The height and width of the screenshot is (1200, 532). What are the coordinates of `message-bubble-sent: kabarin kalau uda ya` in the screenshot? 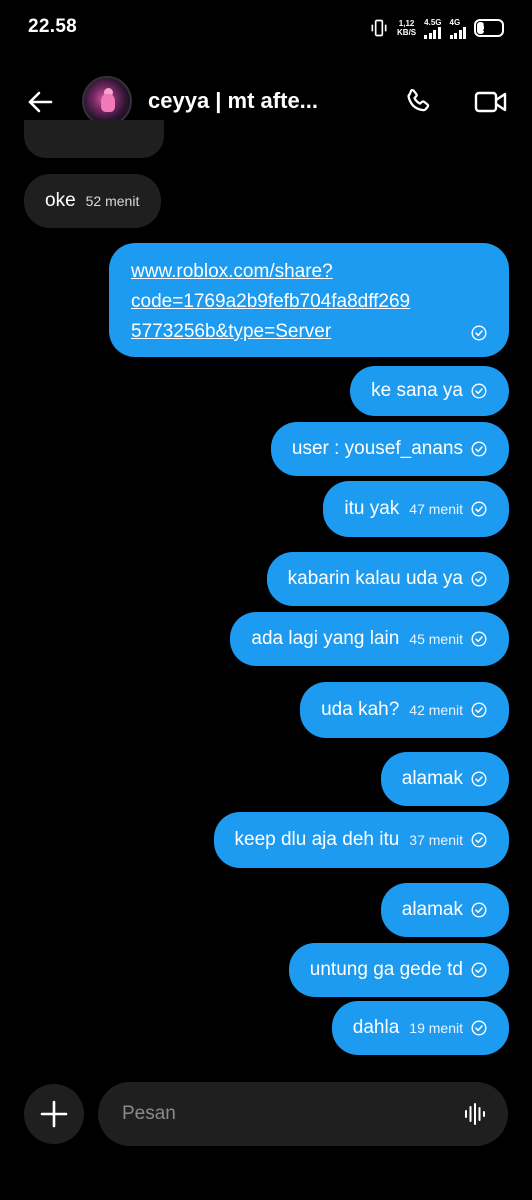 It's located at (387, 579).